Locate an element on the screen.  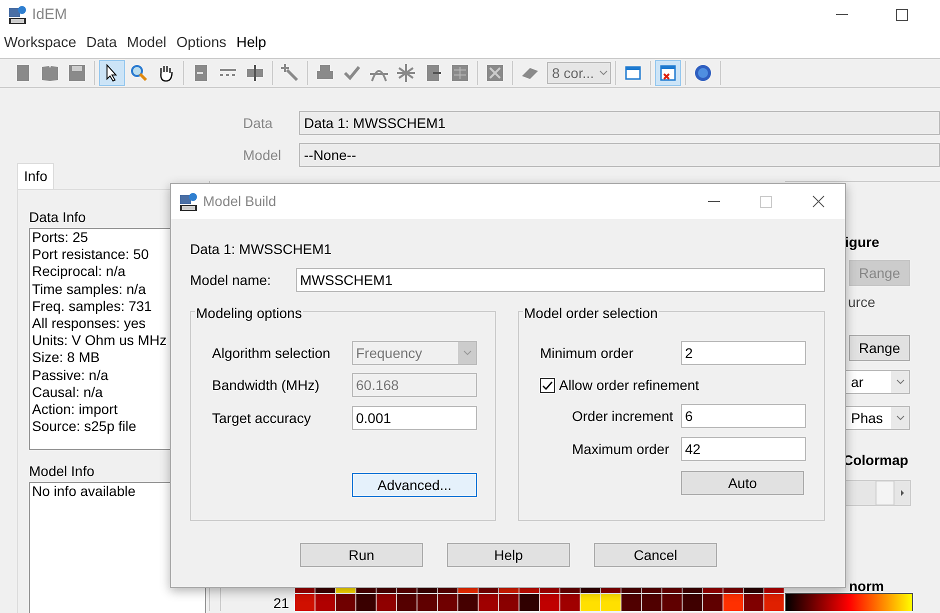
toolbar-button is located at coordinates (112, 73).